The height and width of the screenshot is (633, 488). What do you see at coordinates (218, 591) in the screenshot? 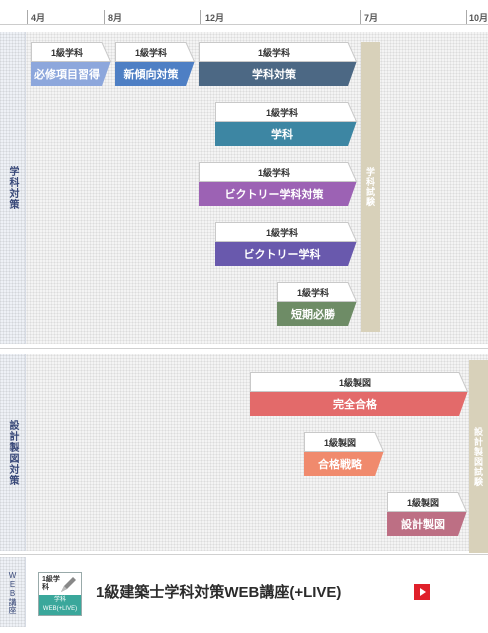
I see `web-course-title: 1級建築士学科対策WEB講座(+LIVE)` at bounding box center [218, 591].